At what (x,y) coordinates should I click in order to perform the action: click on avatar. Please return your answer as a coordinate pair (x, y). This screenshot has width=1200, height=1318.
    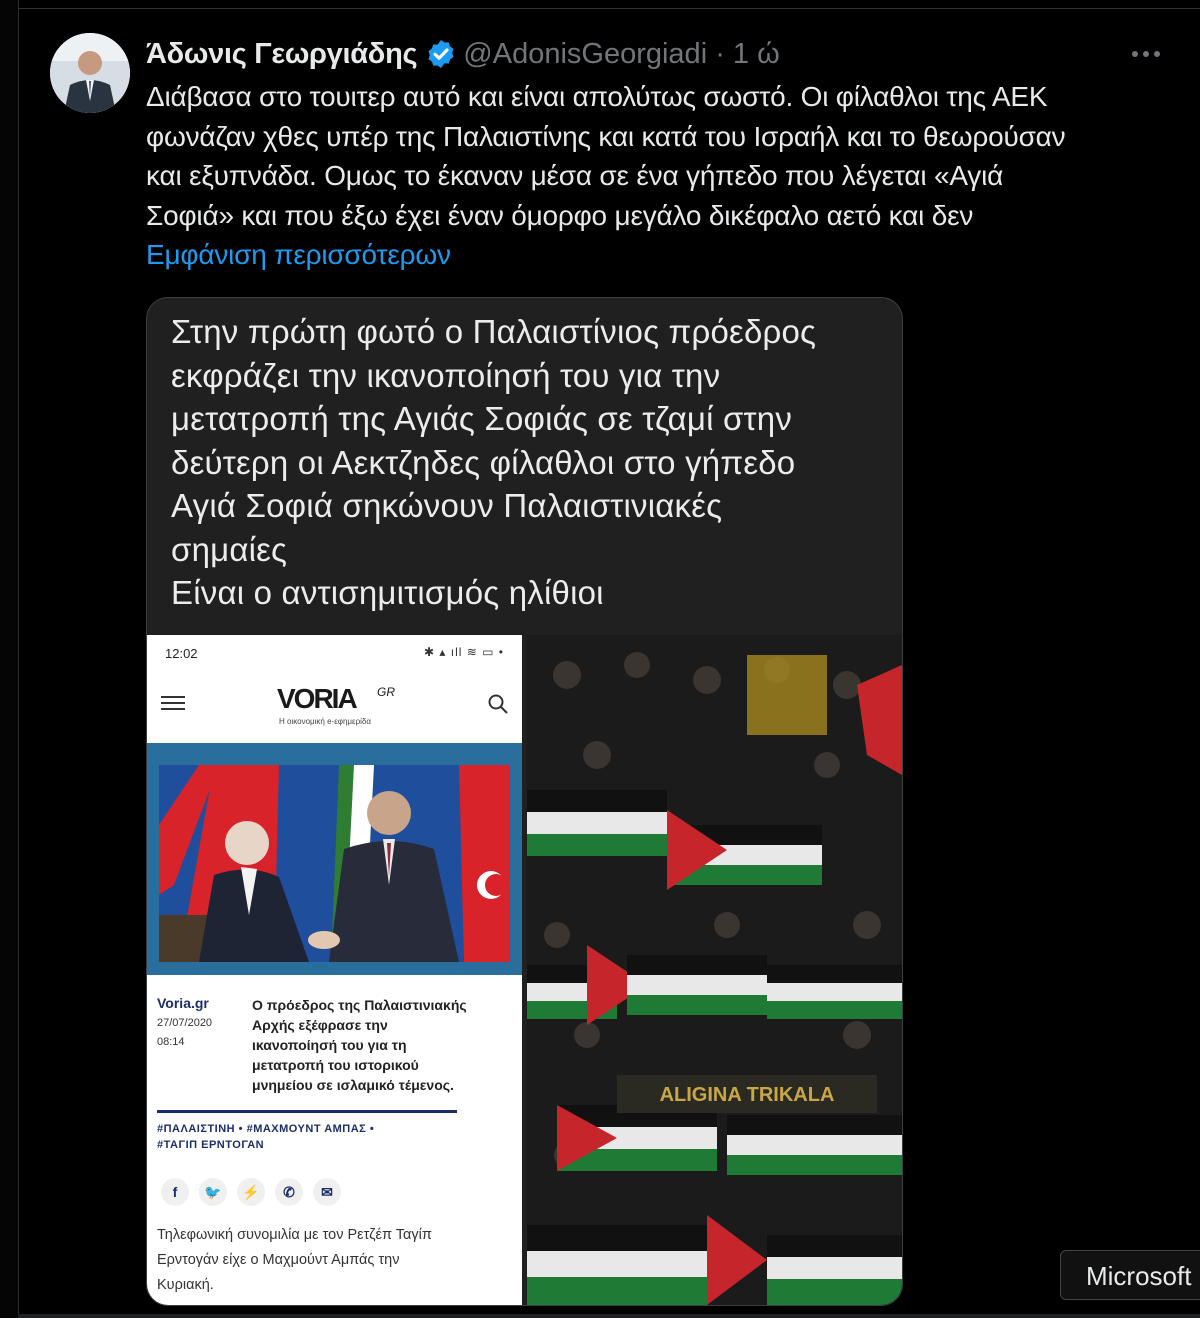
    Looking at the image, I should click on (90, 73).